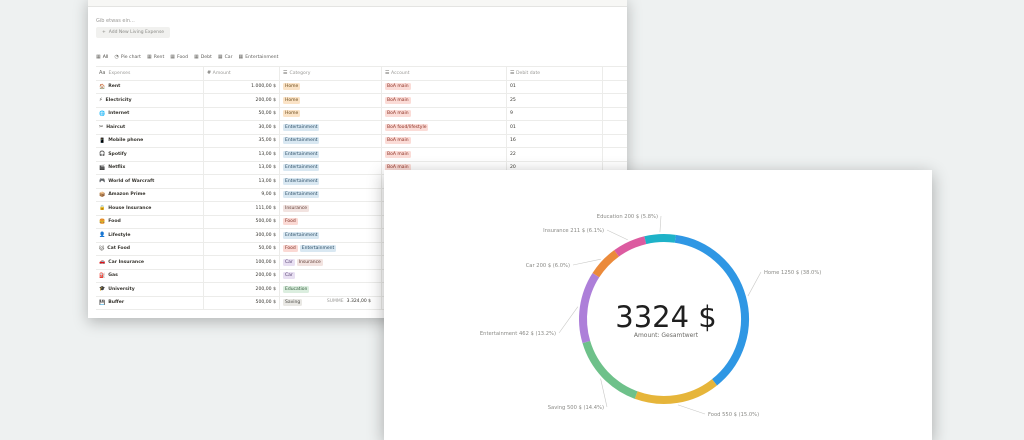 The width and height of the screenshot is (1024, 440). What do you see at coordinates (150, 181) in the screenshot?
I see `expense-name-cell: 🎮 World of Warcraft` at bounding box center [150, 181].